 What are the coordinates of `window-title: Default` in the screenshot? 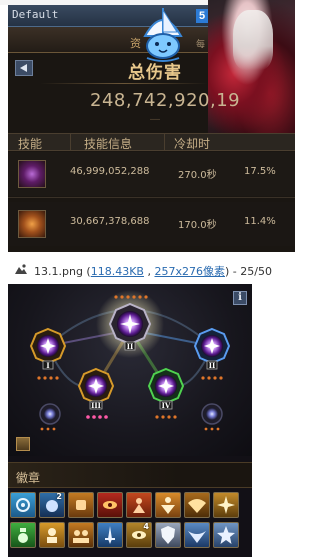 It's located at (35, 14).